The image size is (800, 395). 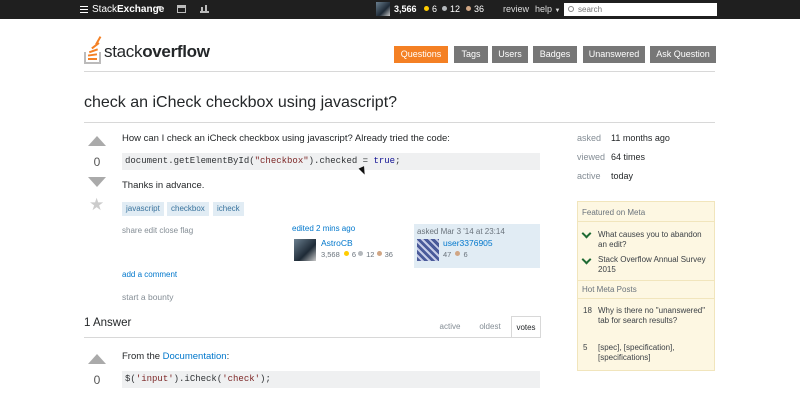 I want to click on stat-viewed-label: viewed, so click(x=591, y=157).